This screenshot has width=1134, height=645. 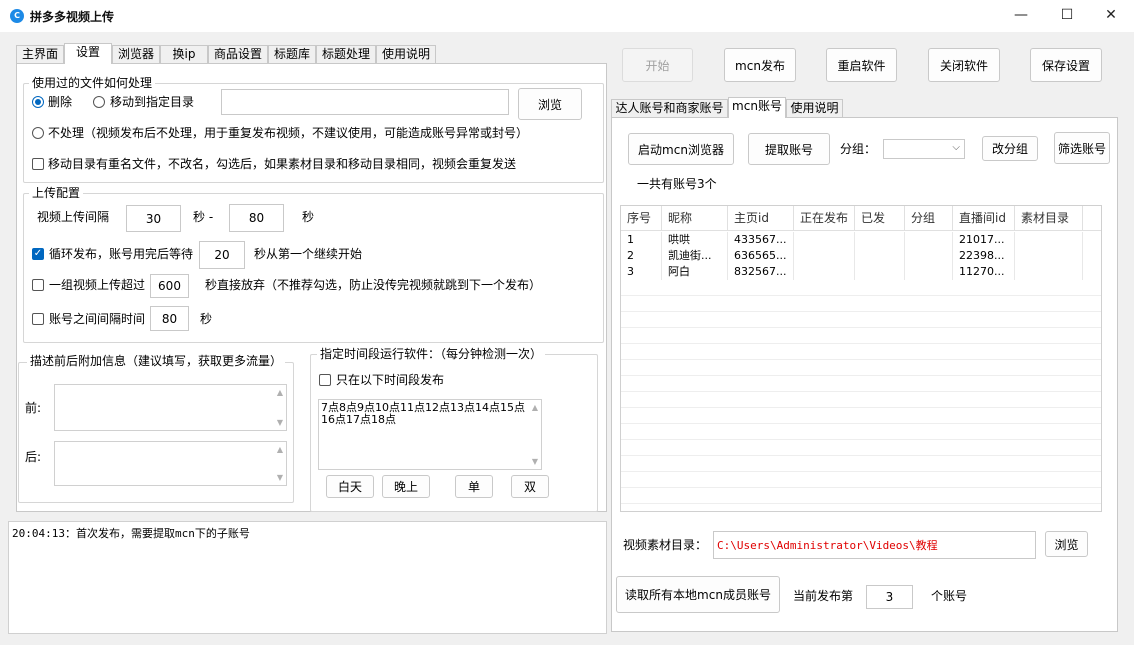 I want to click on upload-config-legend: 上传配置, so click(x=56, y=193).